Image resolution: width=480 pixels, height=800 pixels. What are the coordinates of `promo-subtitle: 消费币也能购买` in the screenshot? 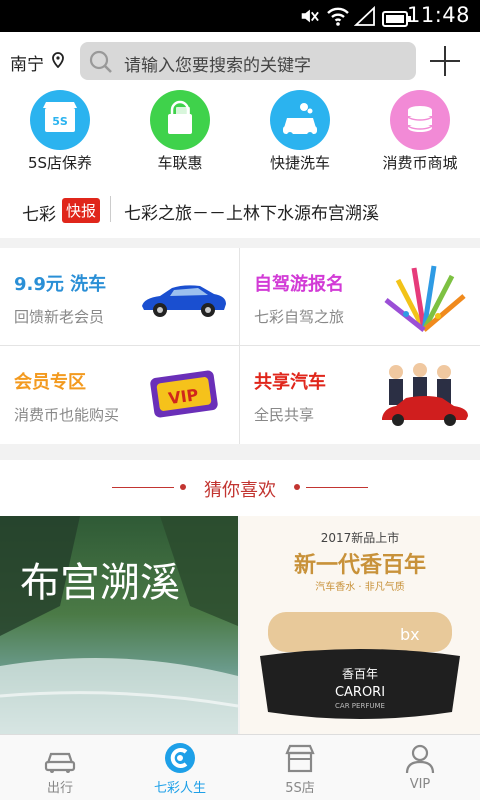 It's located at (67, 415).